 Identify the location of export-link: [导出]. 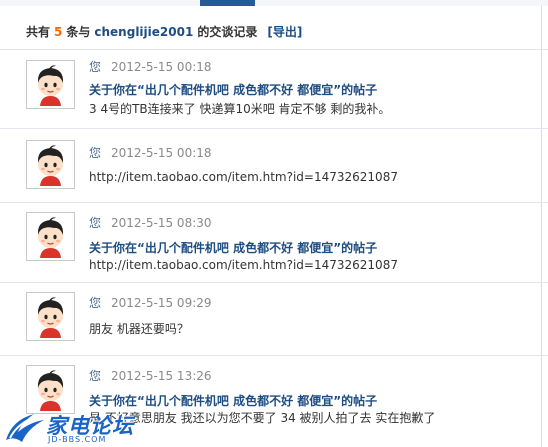
(284, 32).